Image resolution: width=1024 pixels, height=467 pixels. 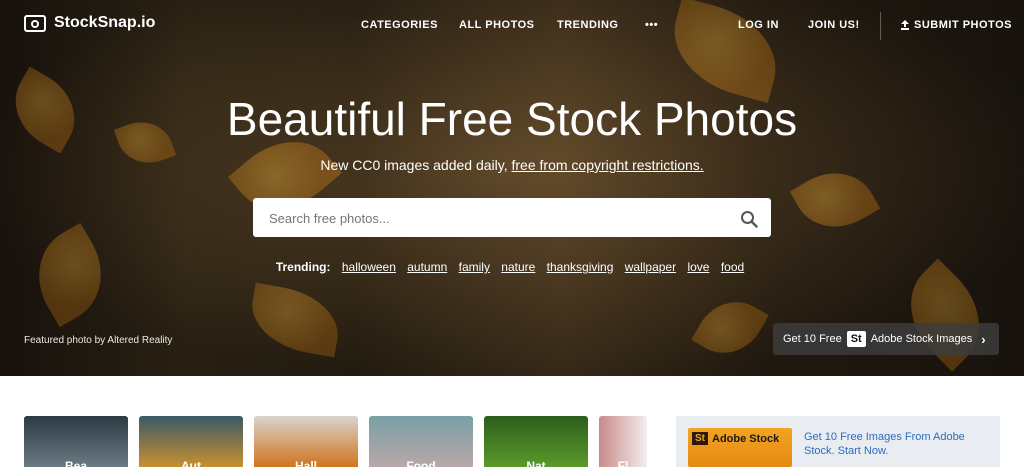 What do you see at coordinates (474, 267) in the screenshot?
I see `trending-tag: family` at bounding box center [474, 267].